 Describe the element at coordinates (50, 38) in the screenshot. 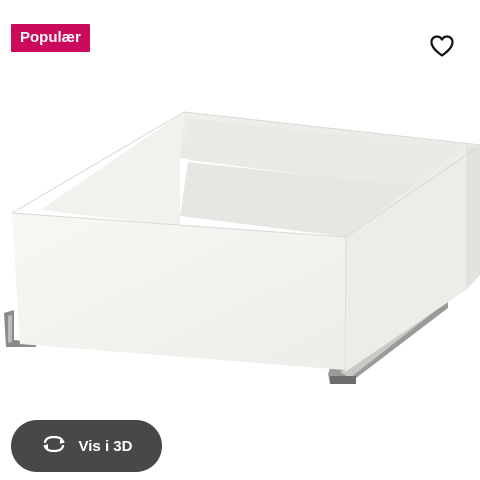

I see `popular-badge: Populær` at that location.